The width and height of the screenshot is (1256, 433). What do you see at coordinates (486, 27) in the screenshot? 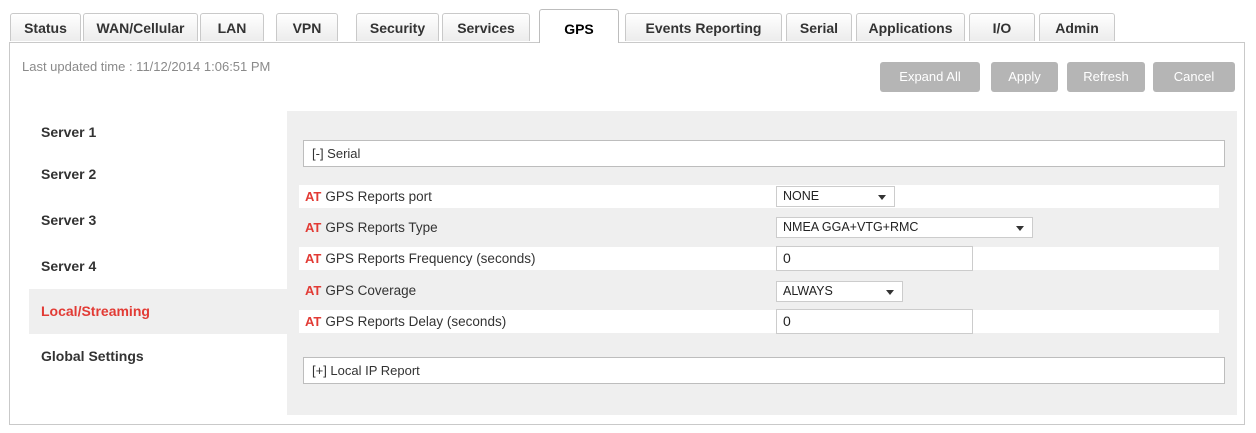
I see `tab-services: Services` at bounding box center [486, 27].